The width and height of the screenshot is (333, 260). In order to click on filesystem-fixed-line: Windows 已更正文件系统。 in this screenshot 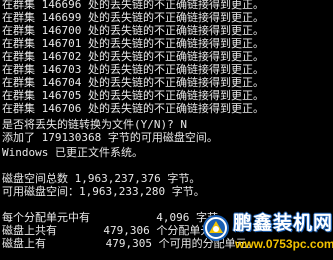, I will do `click(72, 152)`.